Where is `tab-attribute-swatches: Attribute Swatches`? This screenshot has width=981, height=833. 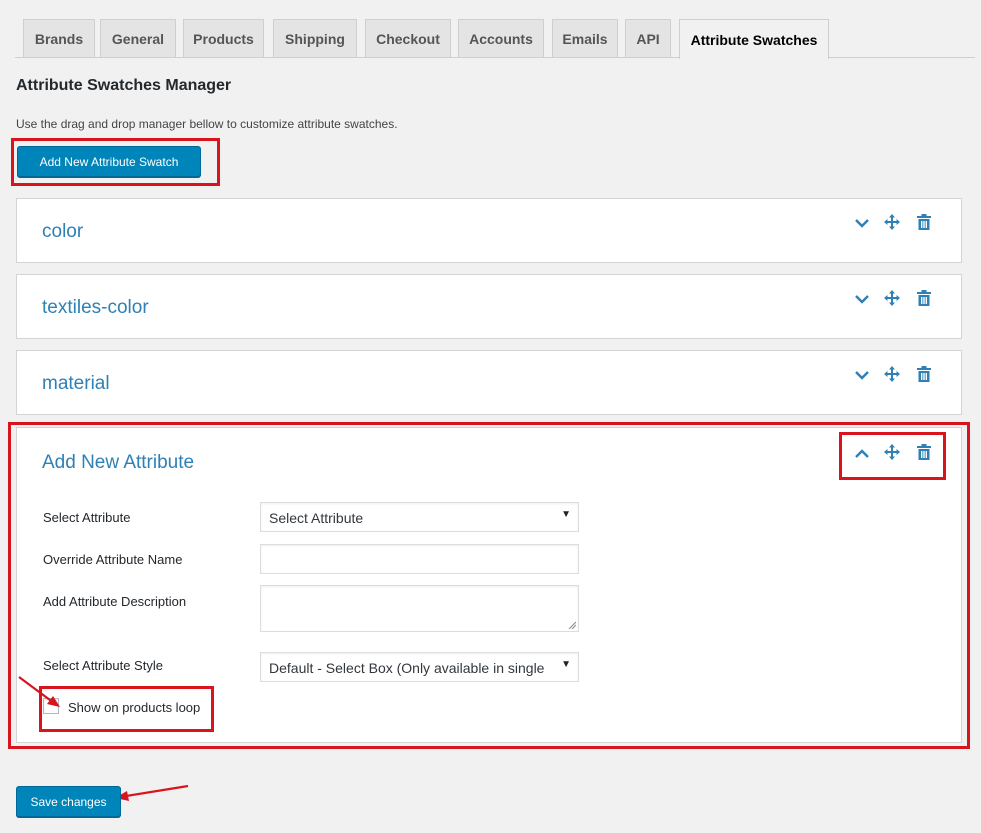
tab-attribute-swatches: Attribute Swatches is located at coordinates (754, 39).